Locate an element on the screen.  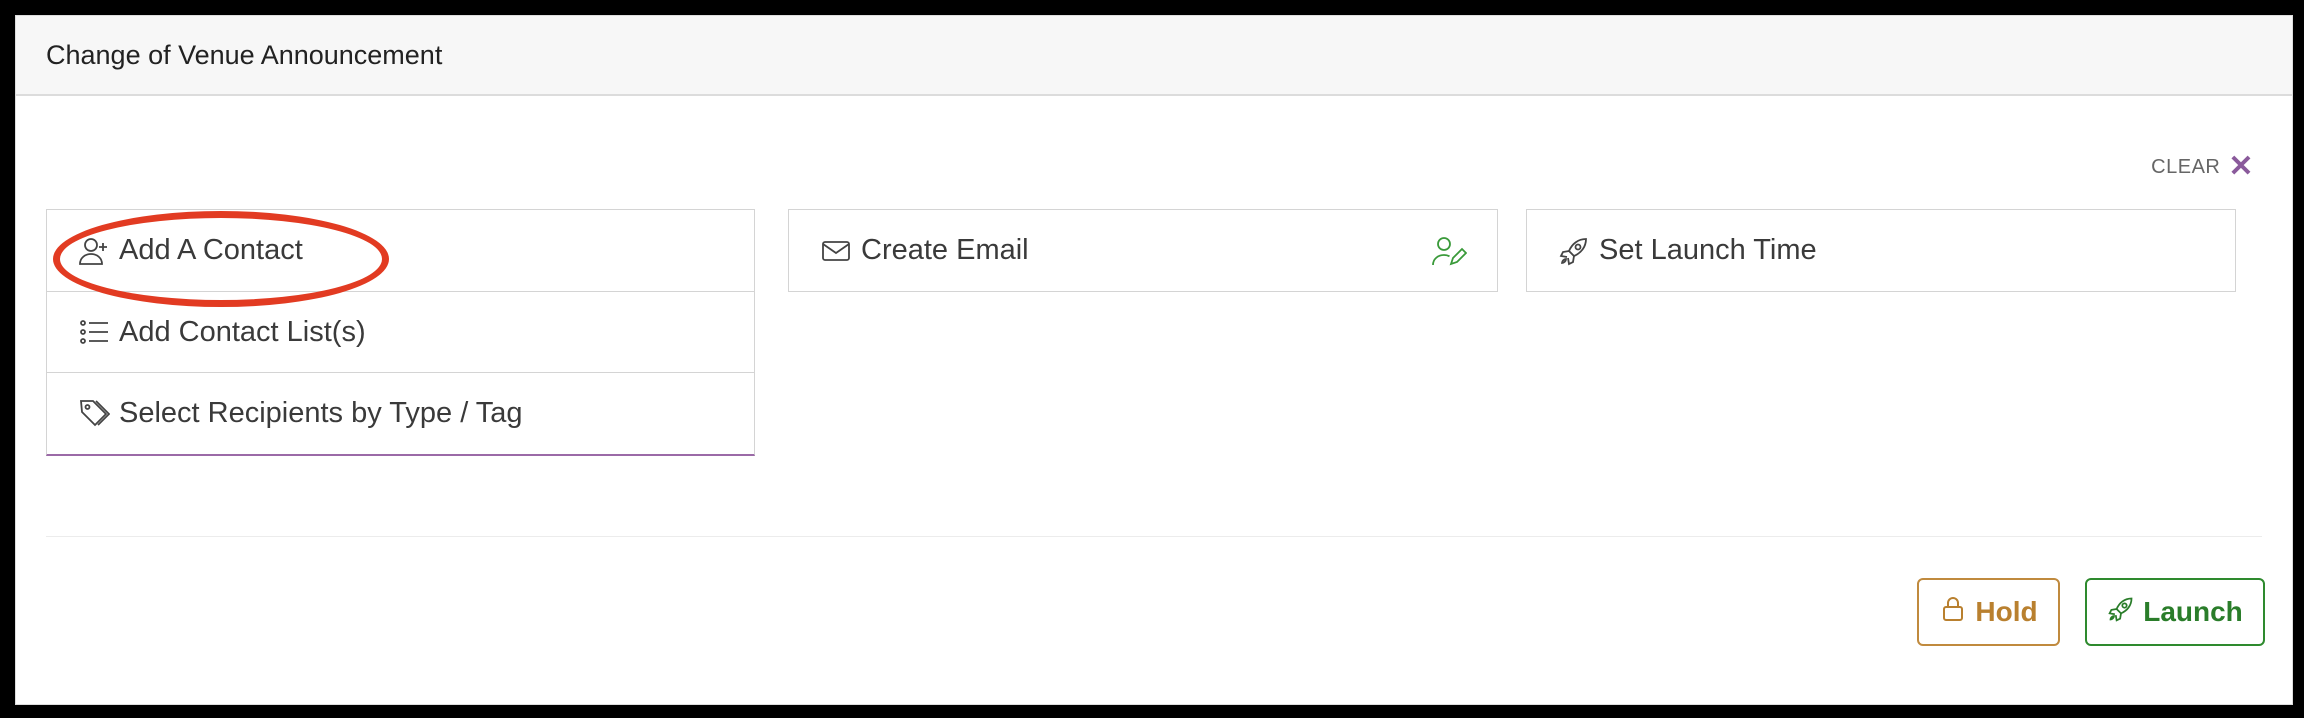
select-by-tag-option: Select Recipients by Type / Tag is located at coordinates (400, 412).